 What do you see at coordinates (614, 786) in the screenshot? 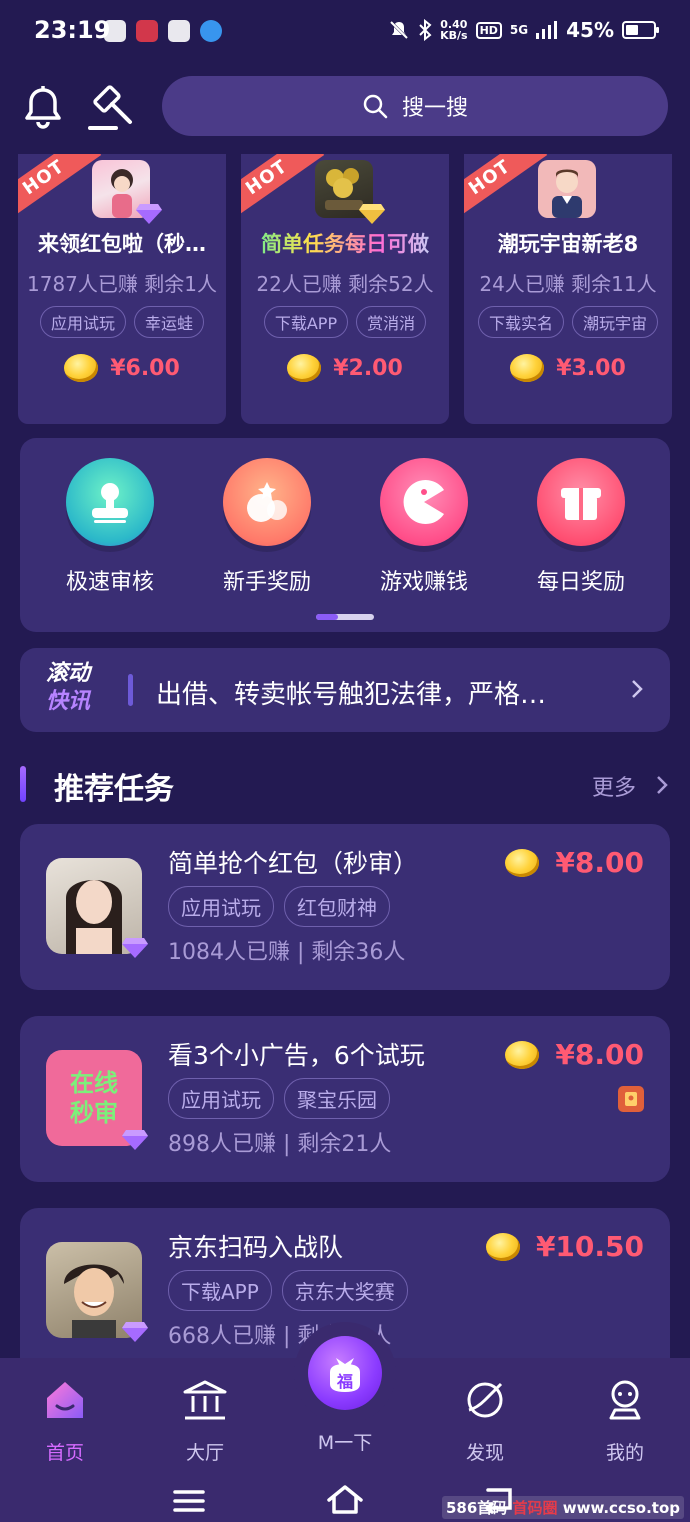
I see `more-link: 更多` at bounding box center [614, 786].